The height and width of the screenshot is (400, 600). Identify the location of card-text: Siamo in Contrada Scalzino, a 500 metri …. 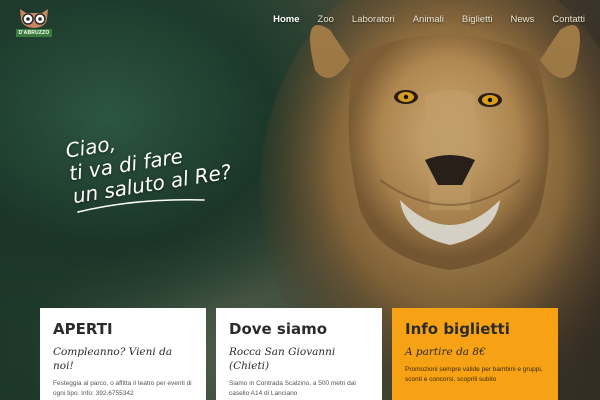
(292, 388).